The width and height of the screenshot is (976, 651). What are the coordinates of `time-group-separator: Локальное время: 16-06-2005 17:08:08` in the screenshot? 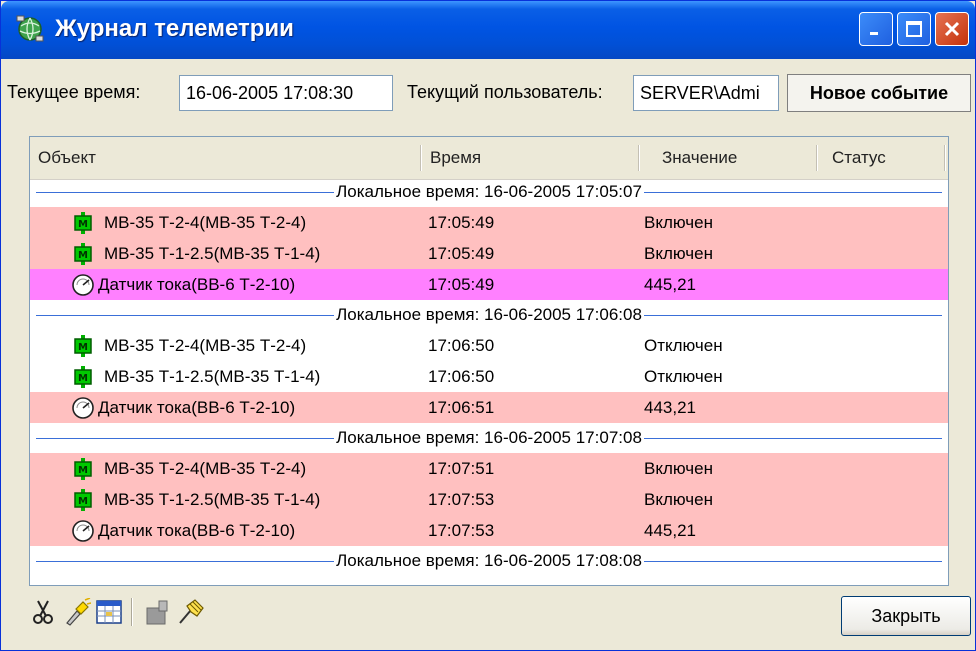 It's located at (489, 561).